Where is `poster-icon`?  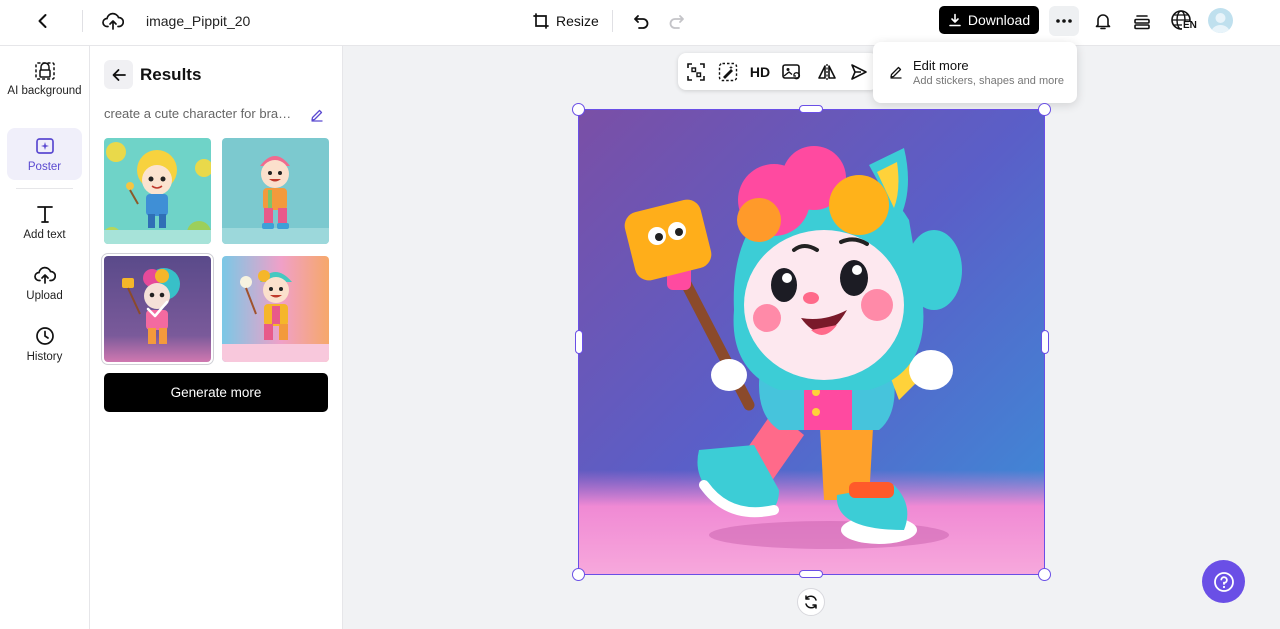
poster-icon is located at coordinates (44, 146).